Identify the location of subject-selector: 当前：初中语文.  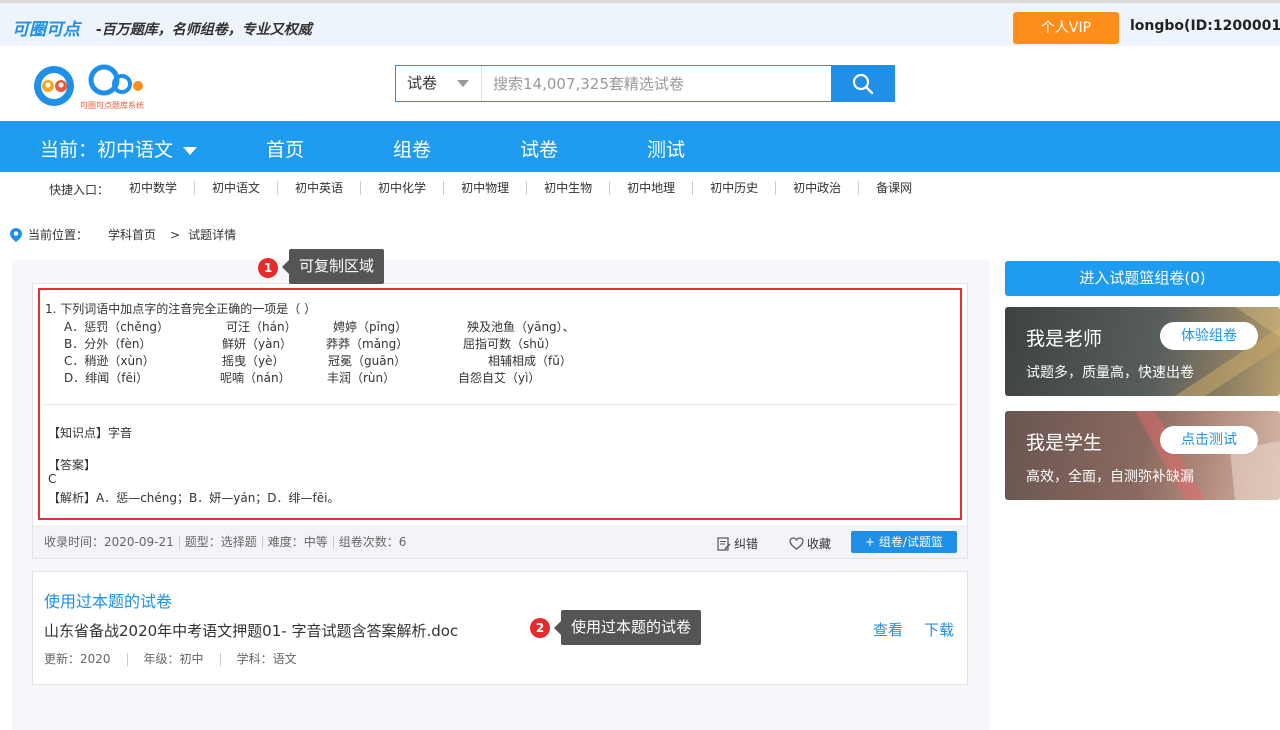
(119, 148).